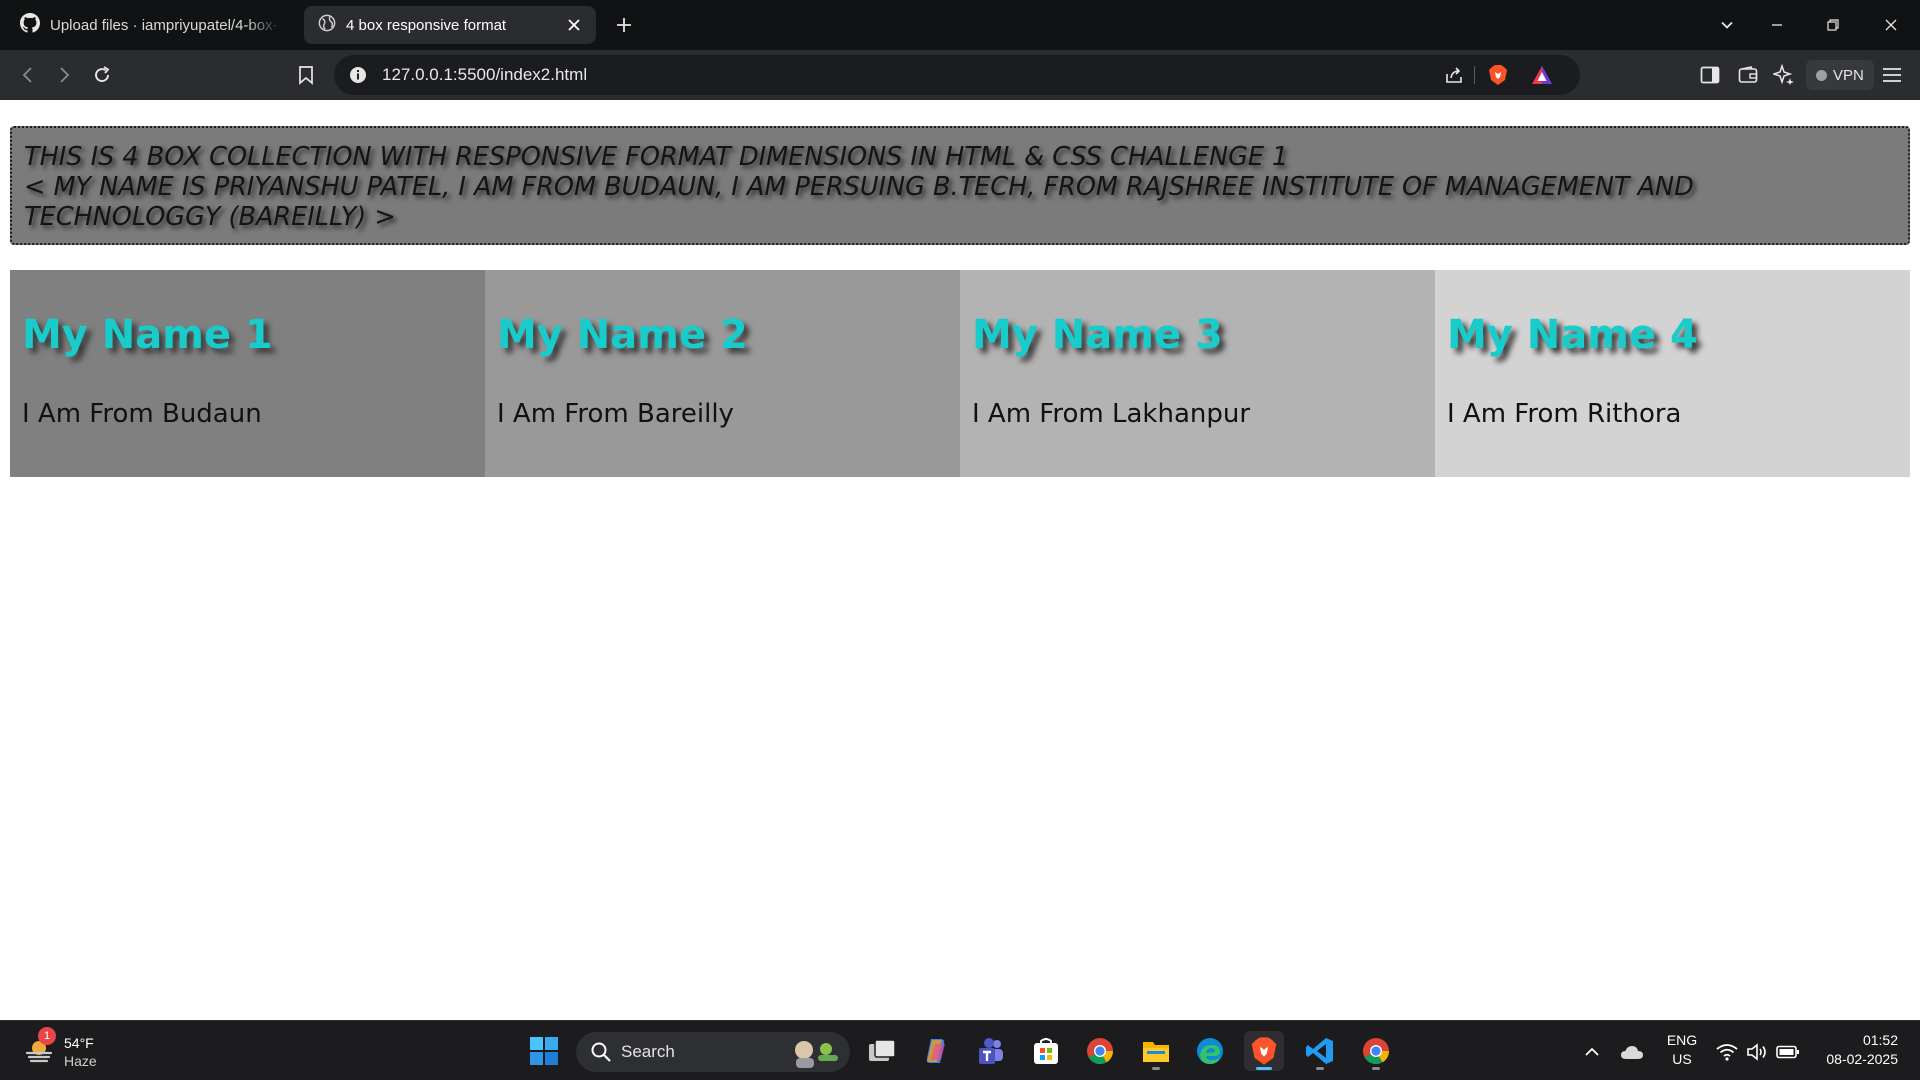 The width and height of the screenshot is (1920, 1080). What do you see at coordinates (601, 1054) in the screenshot?
I see `search-icon` at bounding box center [601, 1054].